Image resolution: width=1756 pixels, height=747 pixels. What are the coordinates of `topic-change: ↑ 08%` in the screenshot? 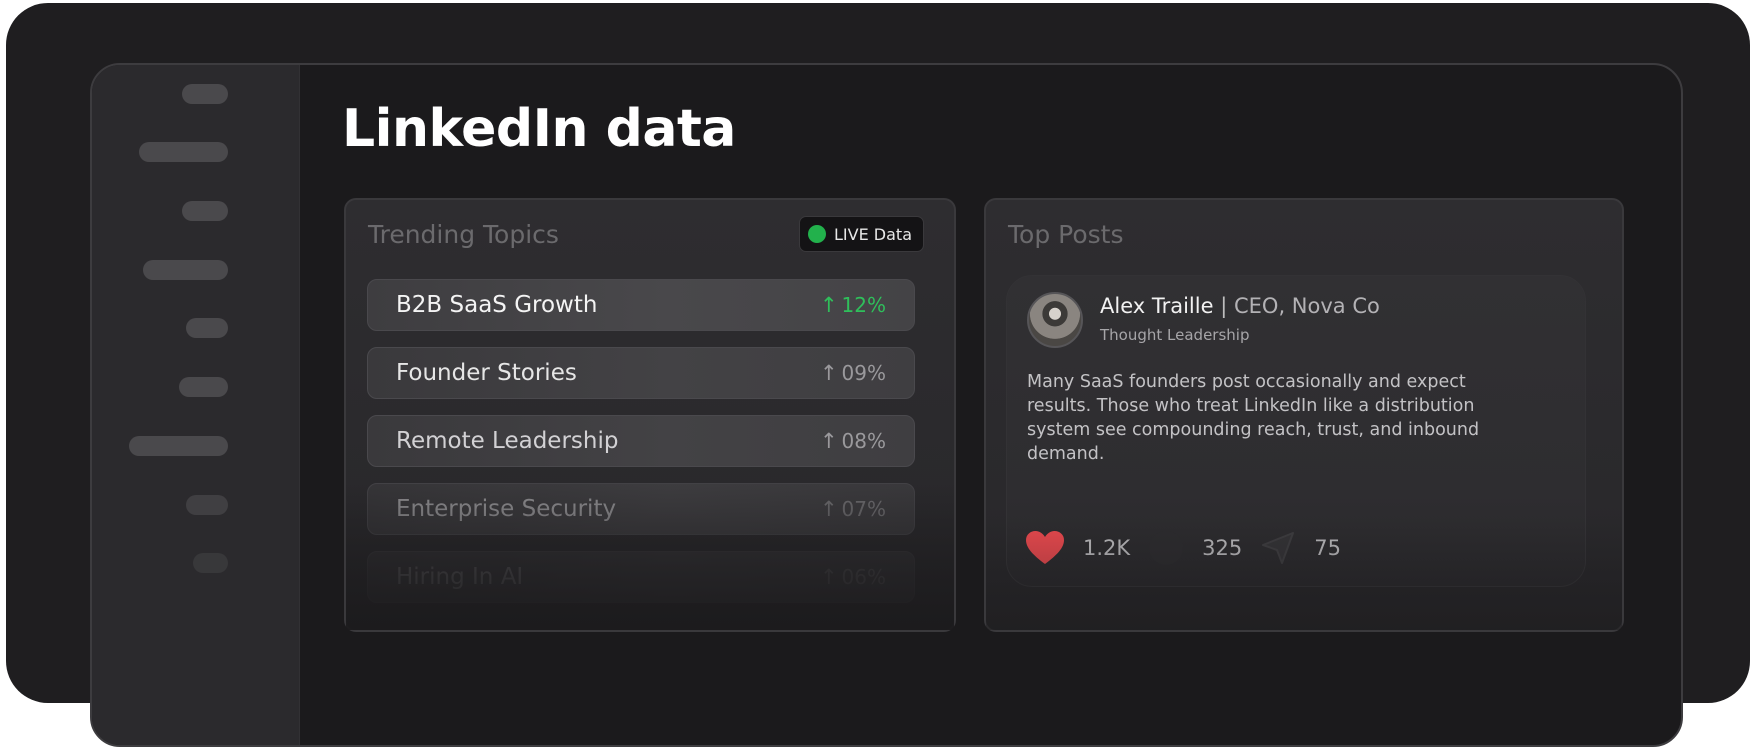 It's located at (853, 441).